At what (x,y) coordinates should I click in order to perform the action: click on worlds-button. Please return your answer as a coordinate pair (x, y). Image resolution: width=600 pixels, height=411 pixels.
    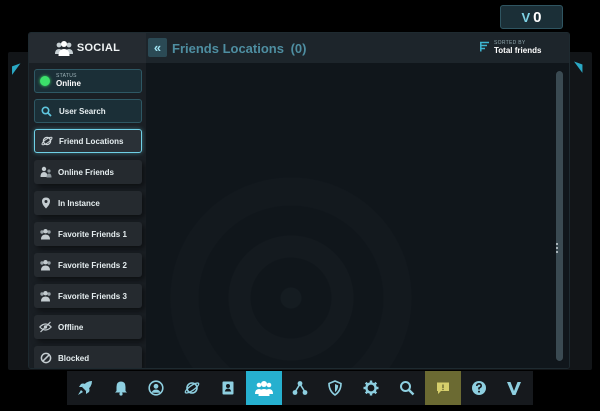
    Looking at the image, I should click on (192, 388).